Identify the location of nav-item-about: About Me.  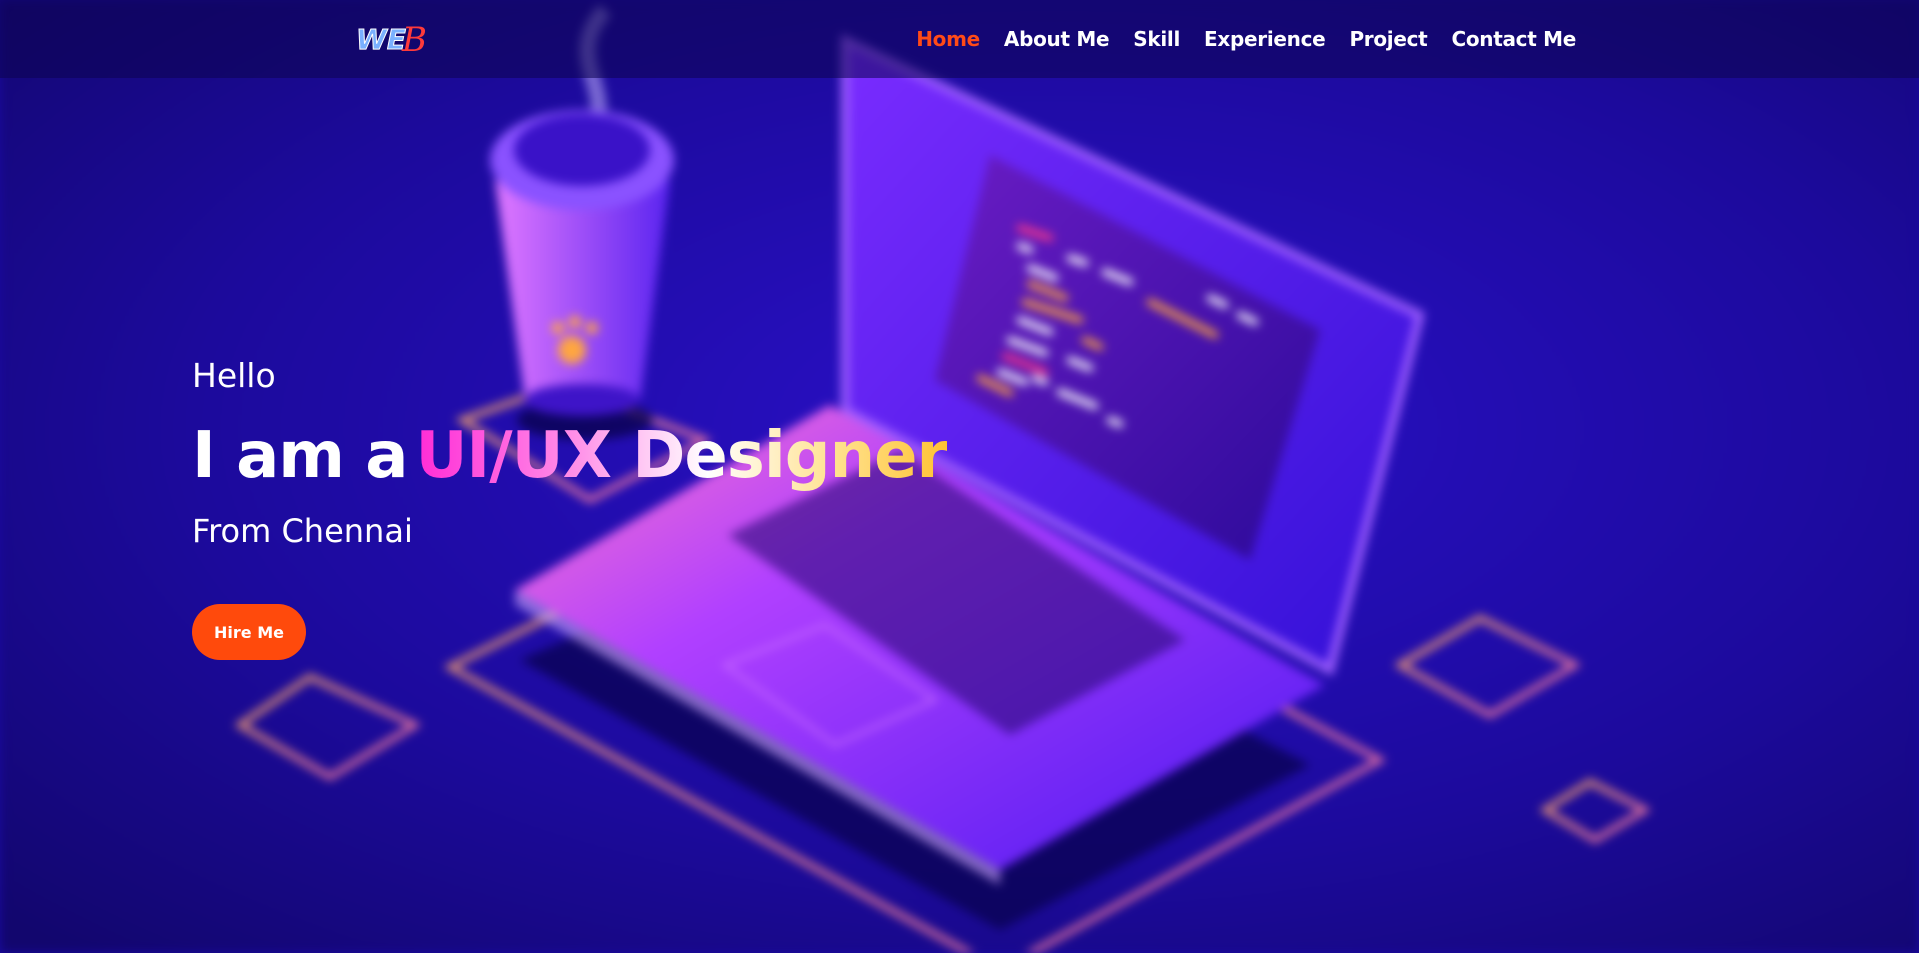
(1057, 39).